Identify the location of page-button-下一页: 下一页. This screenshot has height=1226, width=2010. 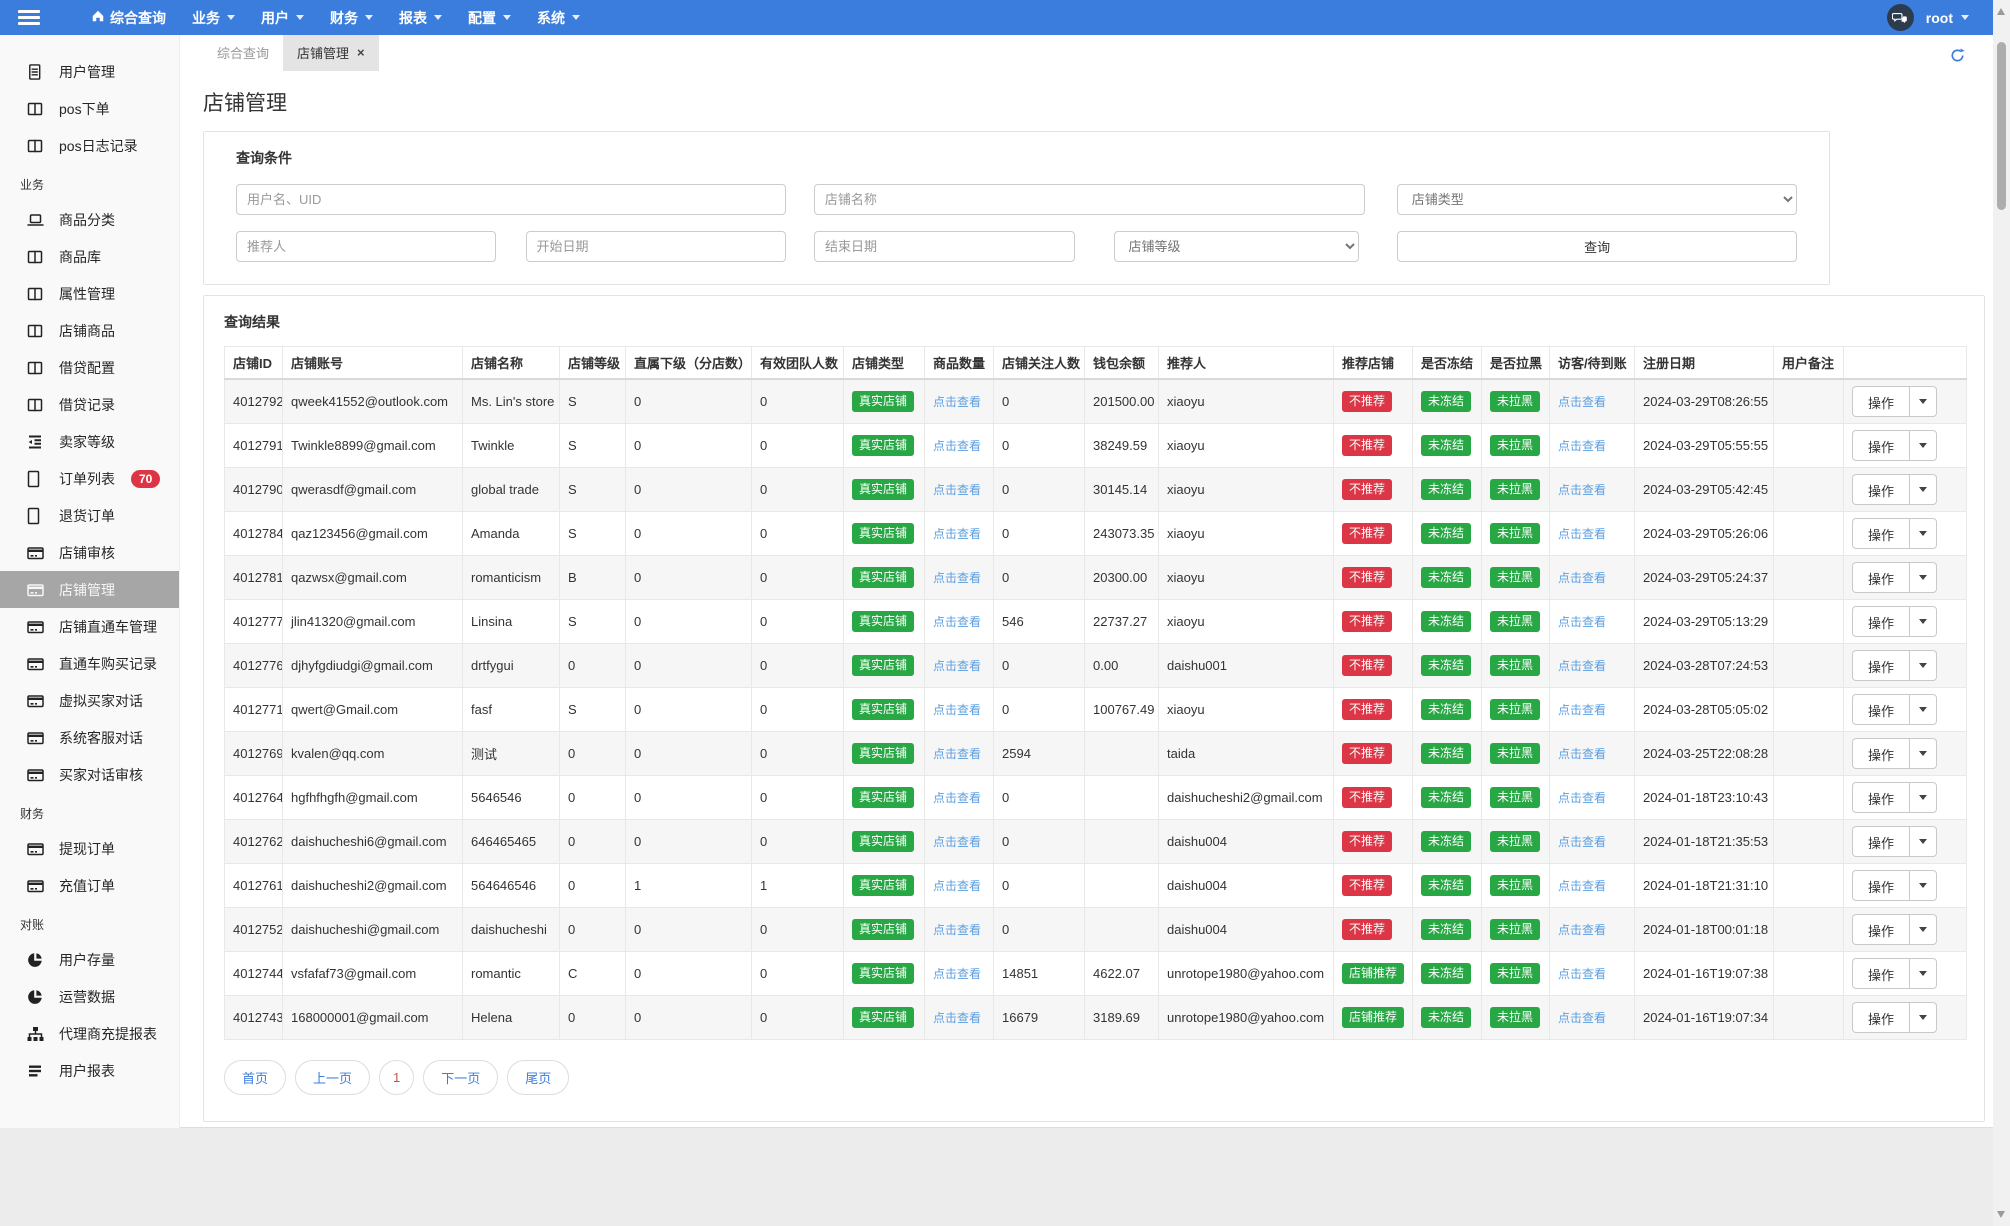
(461, 1077).